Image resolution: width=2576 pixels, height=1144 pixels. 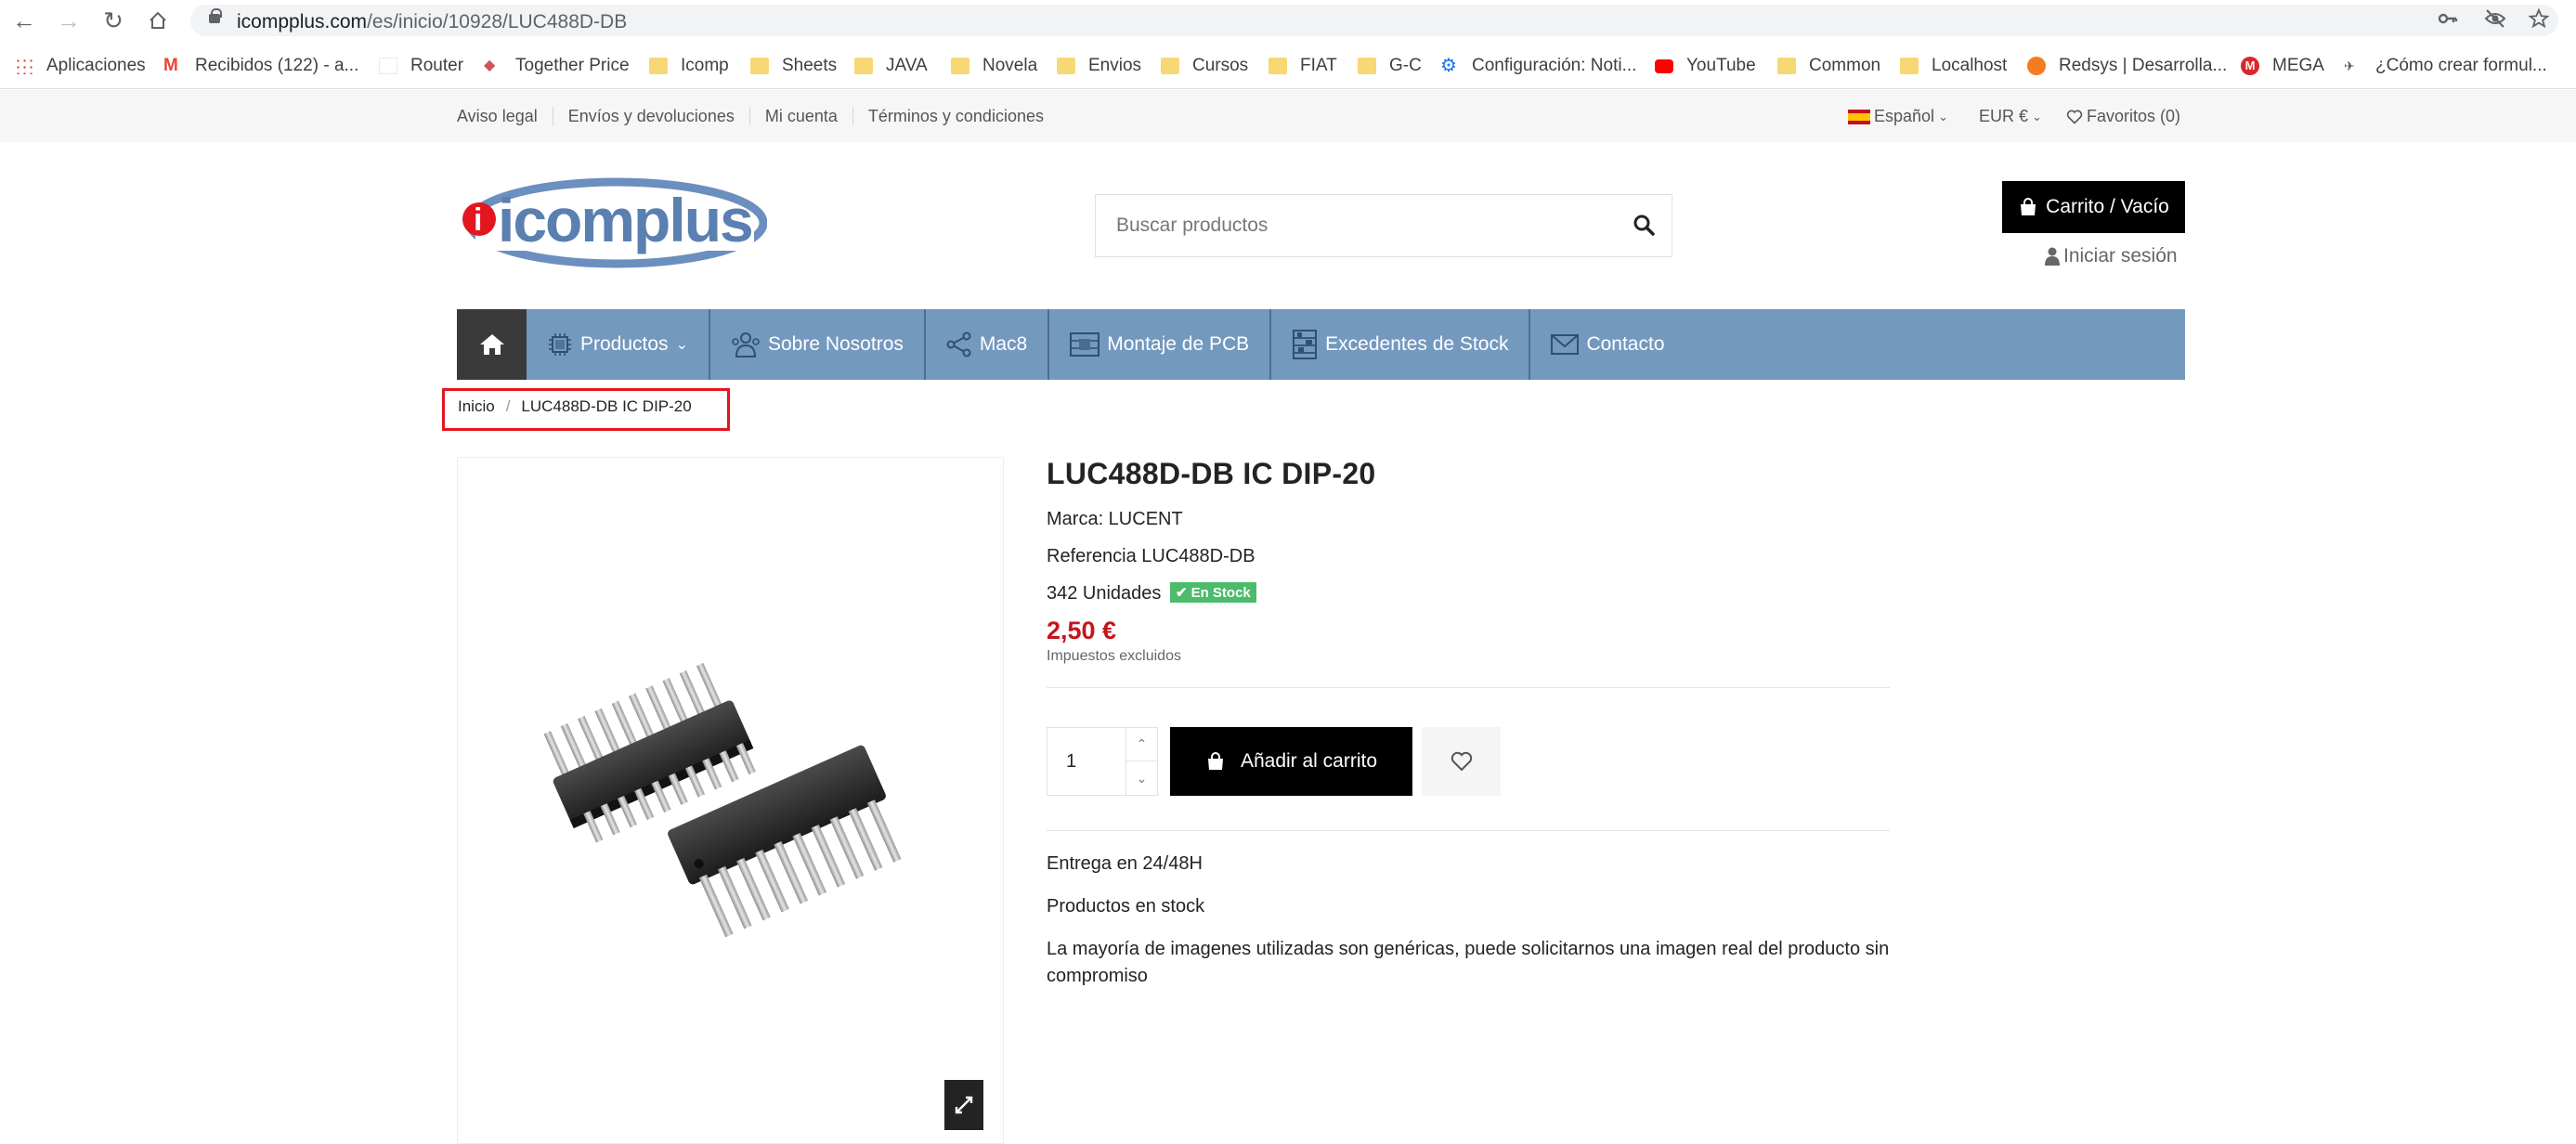 I want to click on bookmark-mega: M MEGA, so click(x=2282, y=66).